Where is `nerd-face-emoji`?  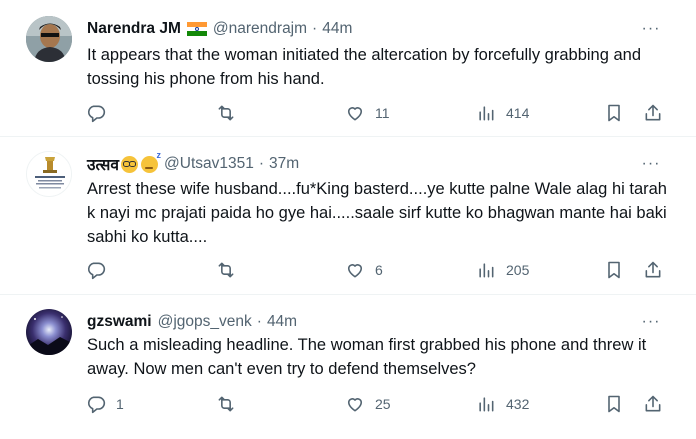 nerd-face-emoji is located at coordinates (130, 164).